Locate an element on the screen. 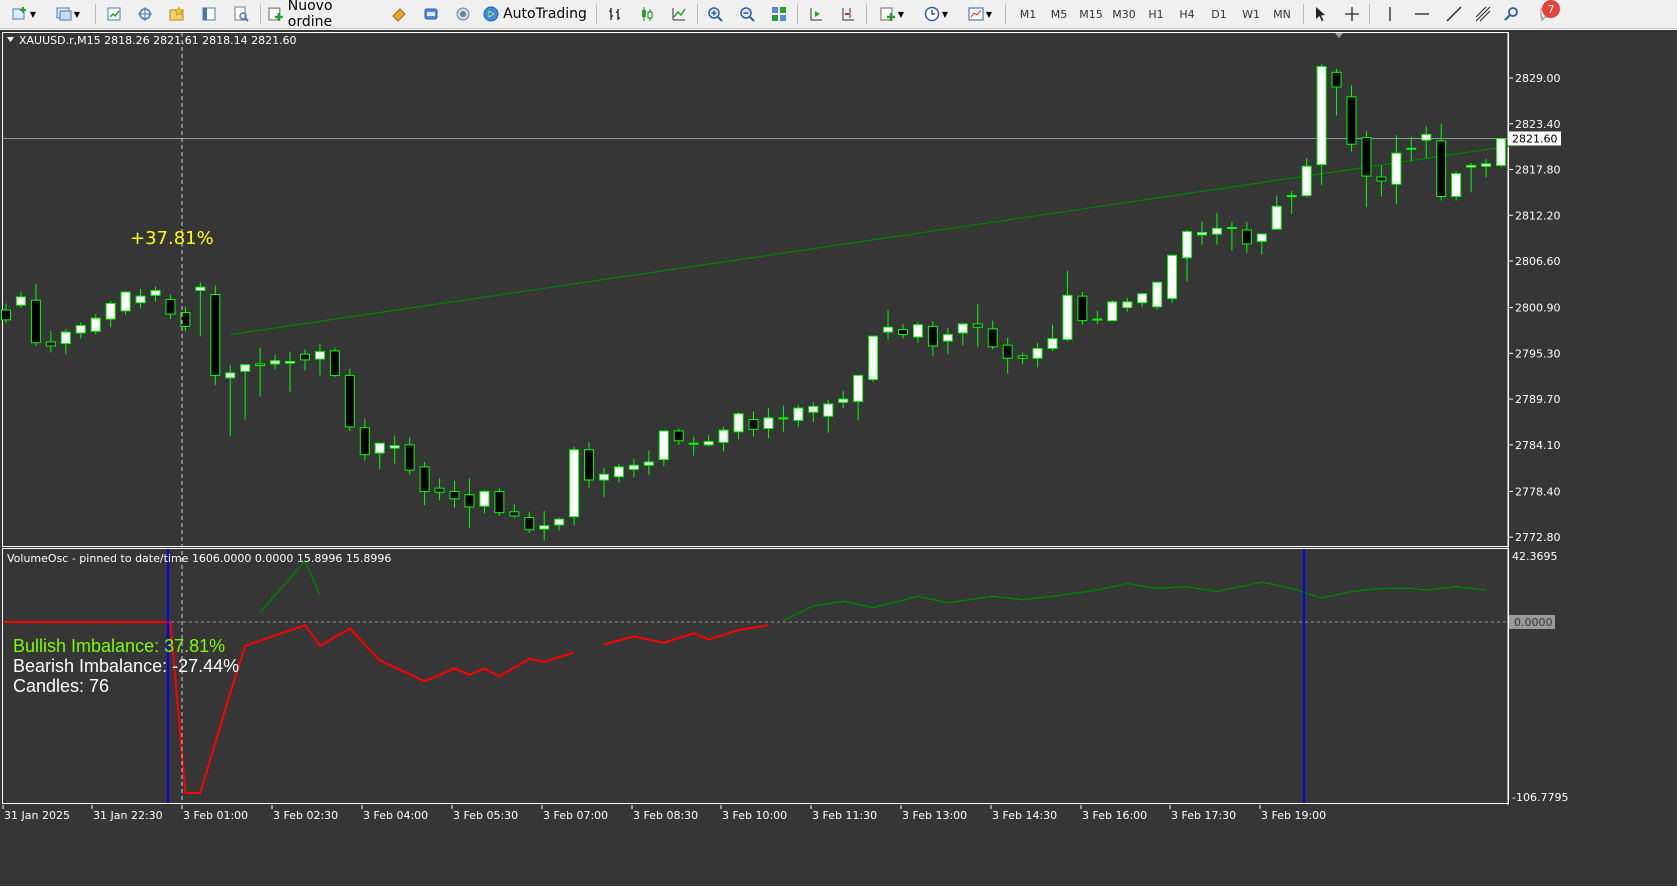 This screenshot has height=890, width=1677. time-label: 3 Feb 16:00 is located at coordinates (1114, 815).